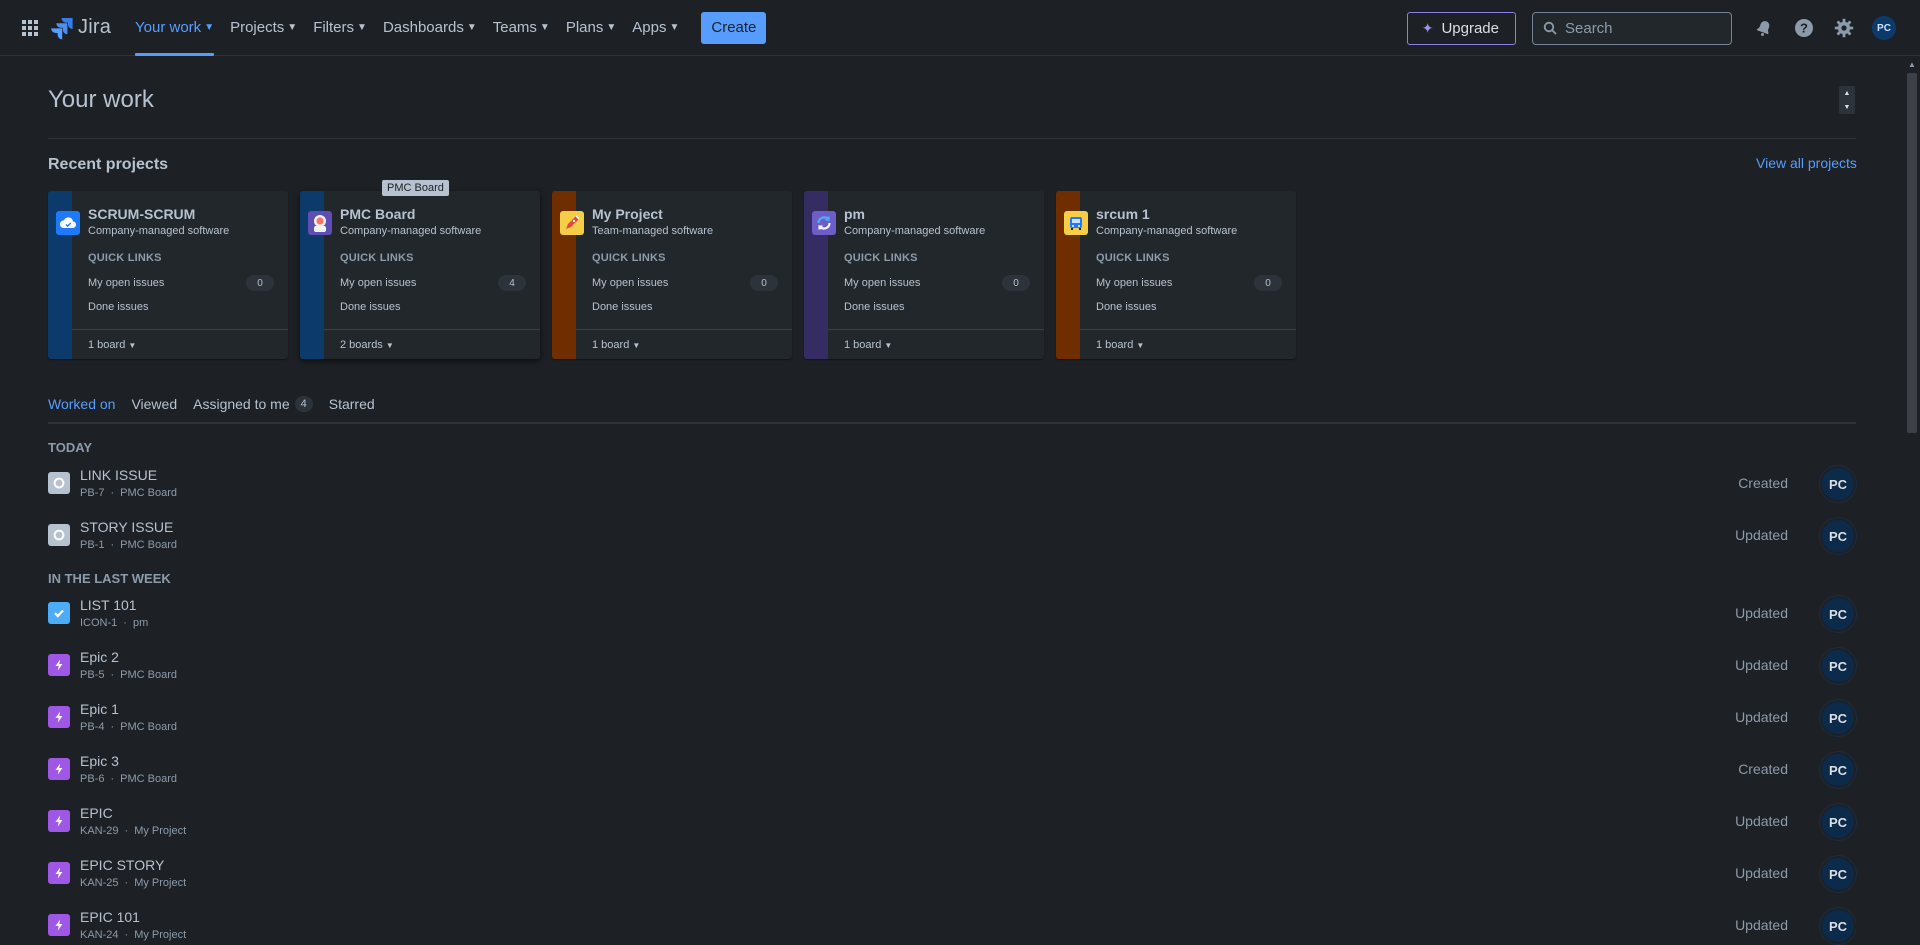  I want to click on nav-filters: Filters ▼, so click(340, 28).